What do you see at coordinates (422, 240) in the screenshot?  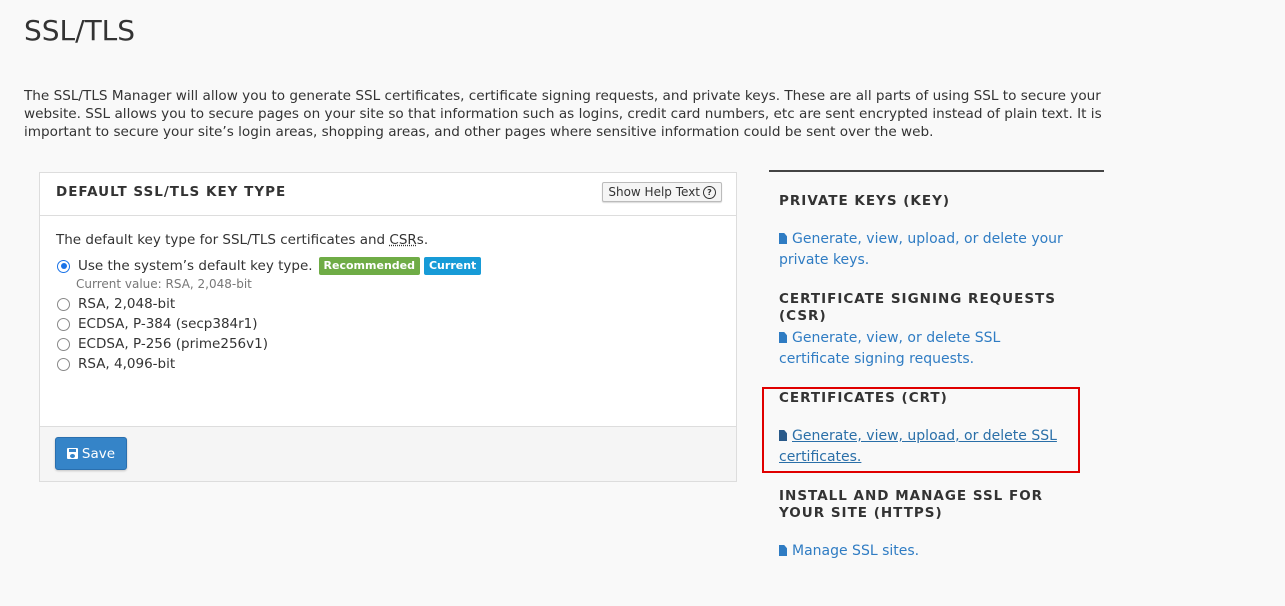 I see `description-suffix: s.` at bounding box center [422, 240].